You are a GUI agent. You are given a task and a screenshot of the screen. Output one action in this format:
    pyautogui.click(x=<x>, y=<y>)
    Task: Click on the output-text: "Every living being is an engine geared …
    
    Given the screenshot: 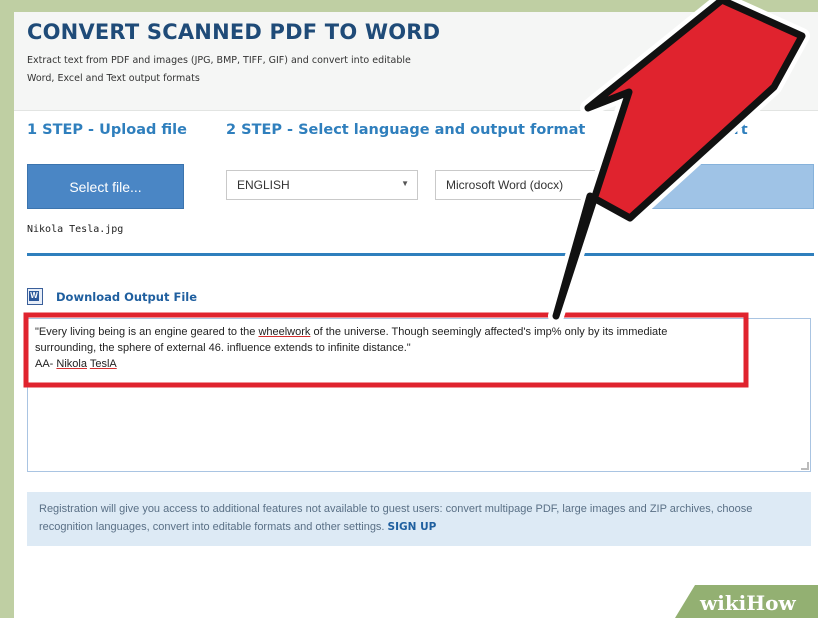 What is the action you would take?
    pyautogui.click(x=415, y=348)
    